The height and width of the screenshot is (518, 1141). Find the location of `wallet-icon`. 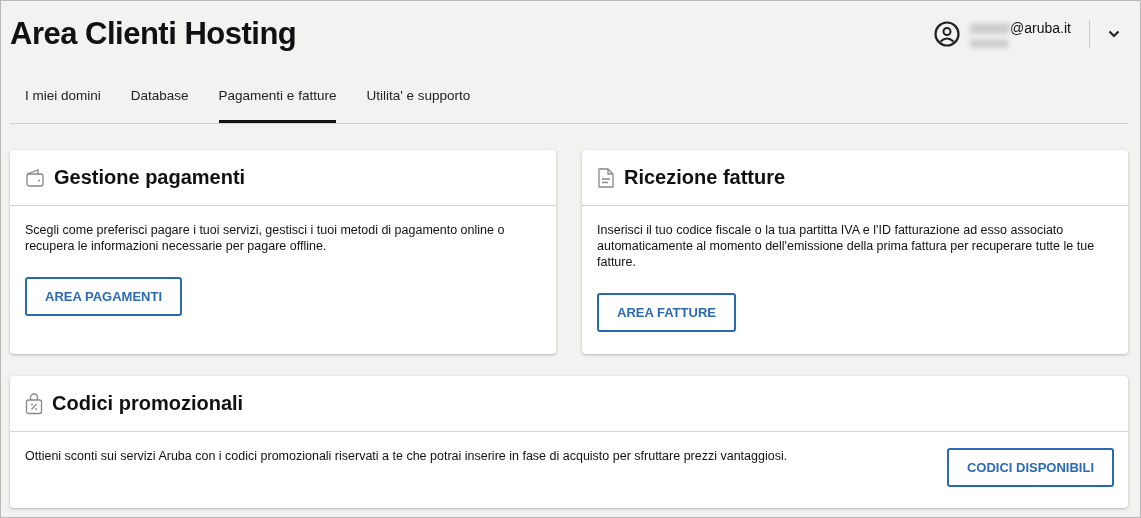

wallet-icon is located at coordinates (35, 177).